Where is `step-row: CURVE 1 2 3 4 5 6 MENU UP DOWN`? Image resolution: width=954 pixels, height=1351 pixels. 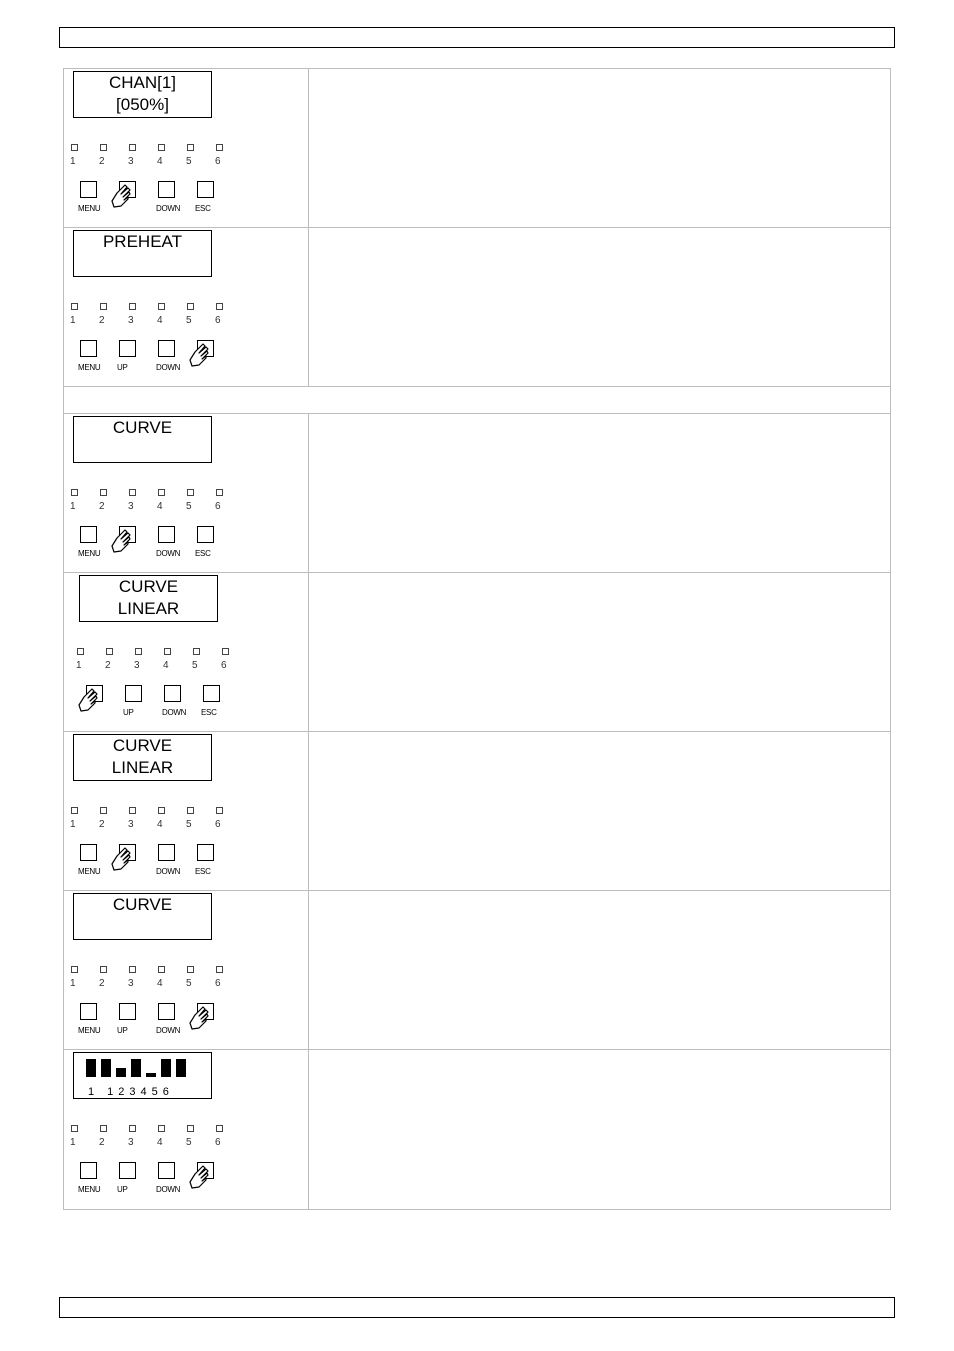
step-row: CURVE 1 2 3 4 5 6 MENU UP DOWN is located at coordinates (477, 970).